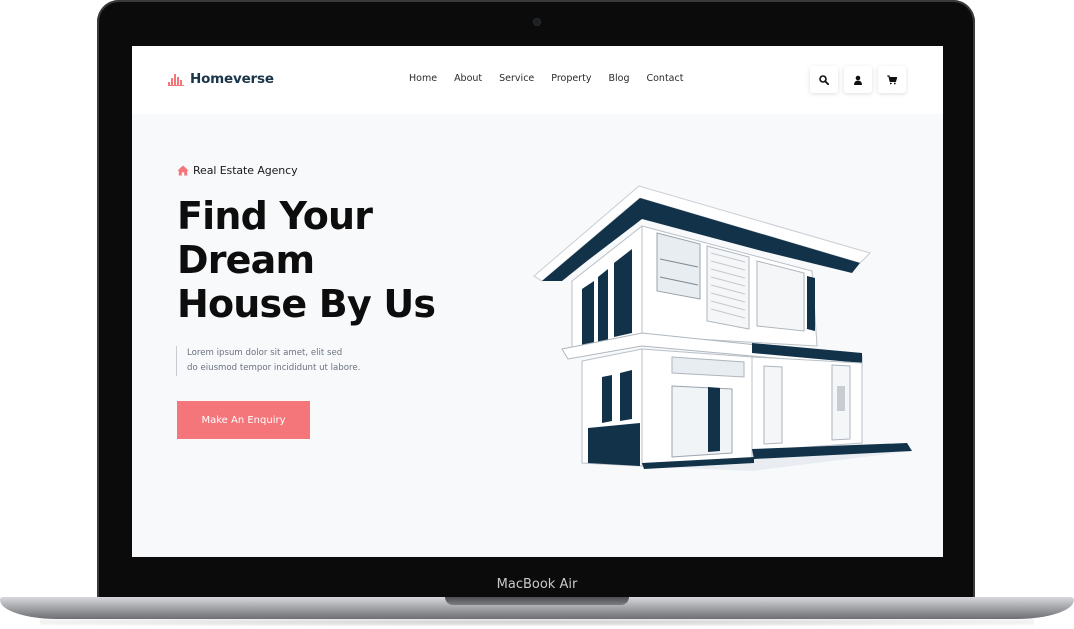  Describe the element at coordinates (423, 78) in the screenshot. I see `nav-link-home: Home` at that location.